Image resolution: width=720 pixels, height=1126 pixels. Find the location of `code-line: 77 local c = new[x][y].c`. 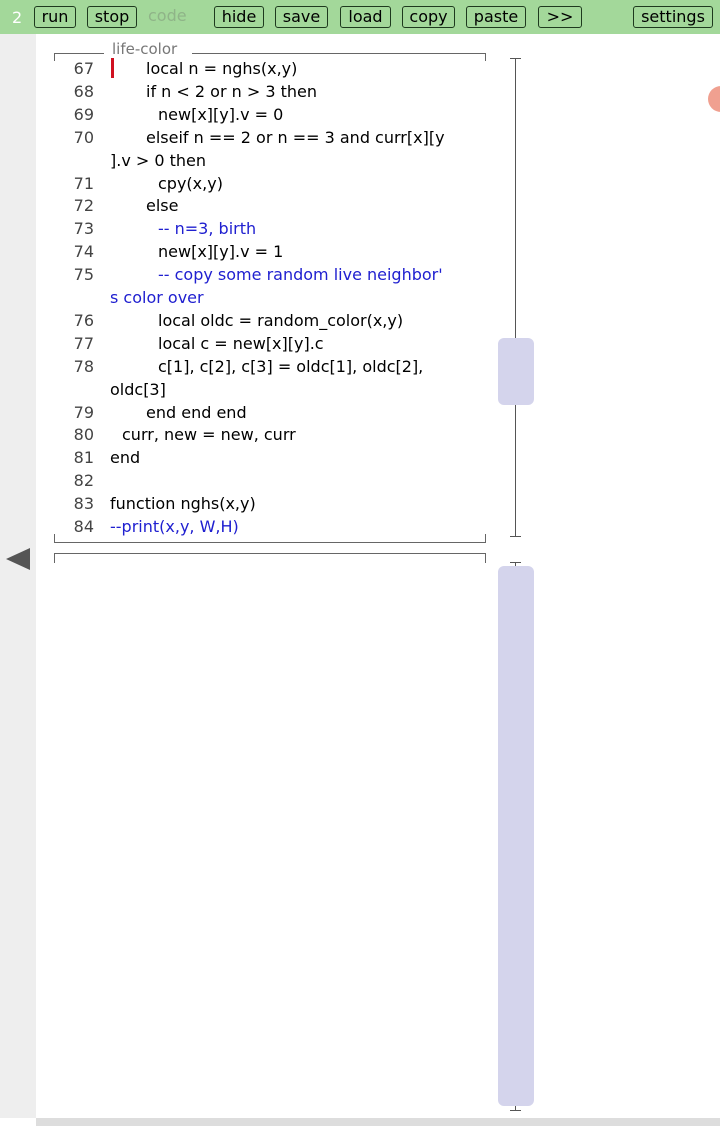

code-line: 77 local c = new[x][y].c is located at coordinates (240, 343).